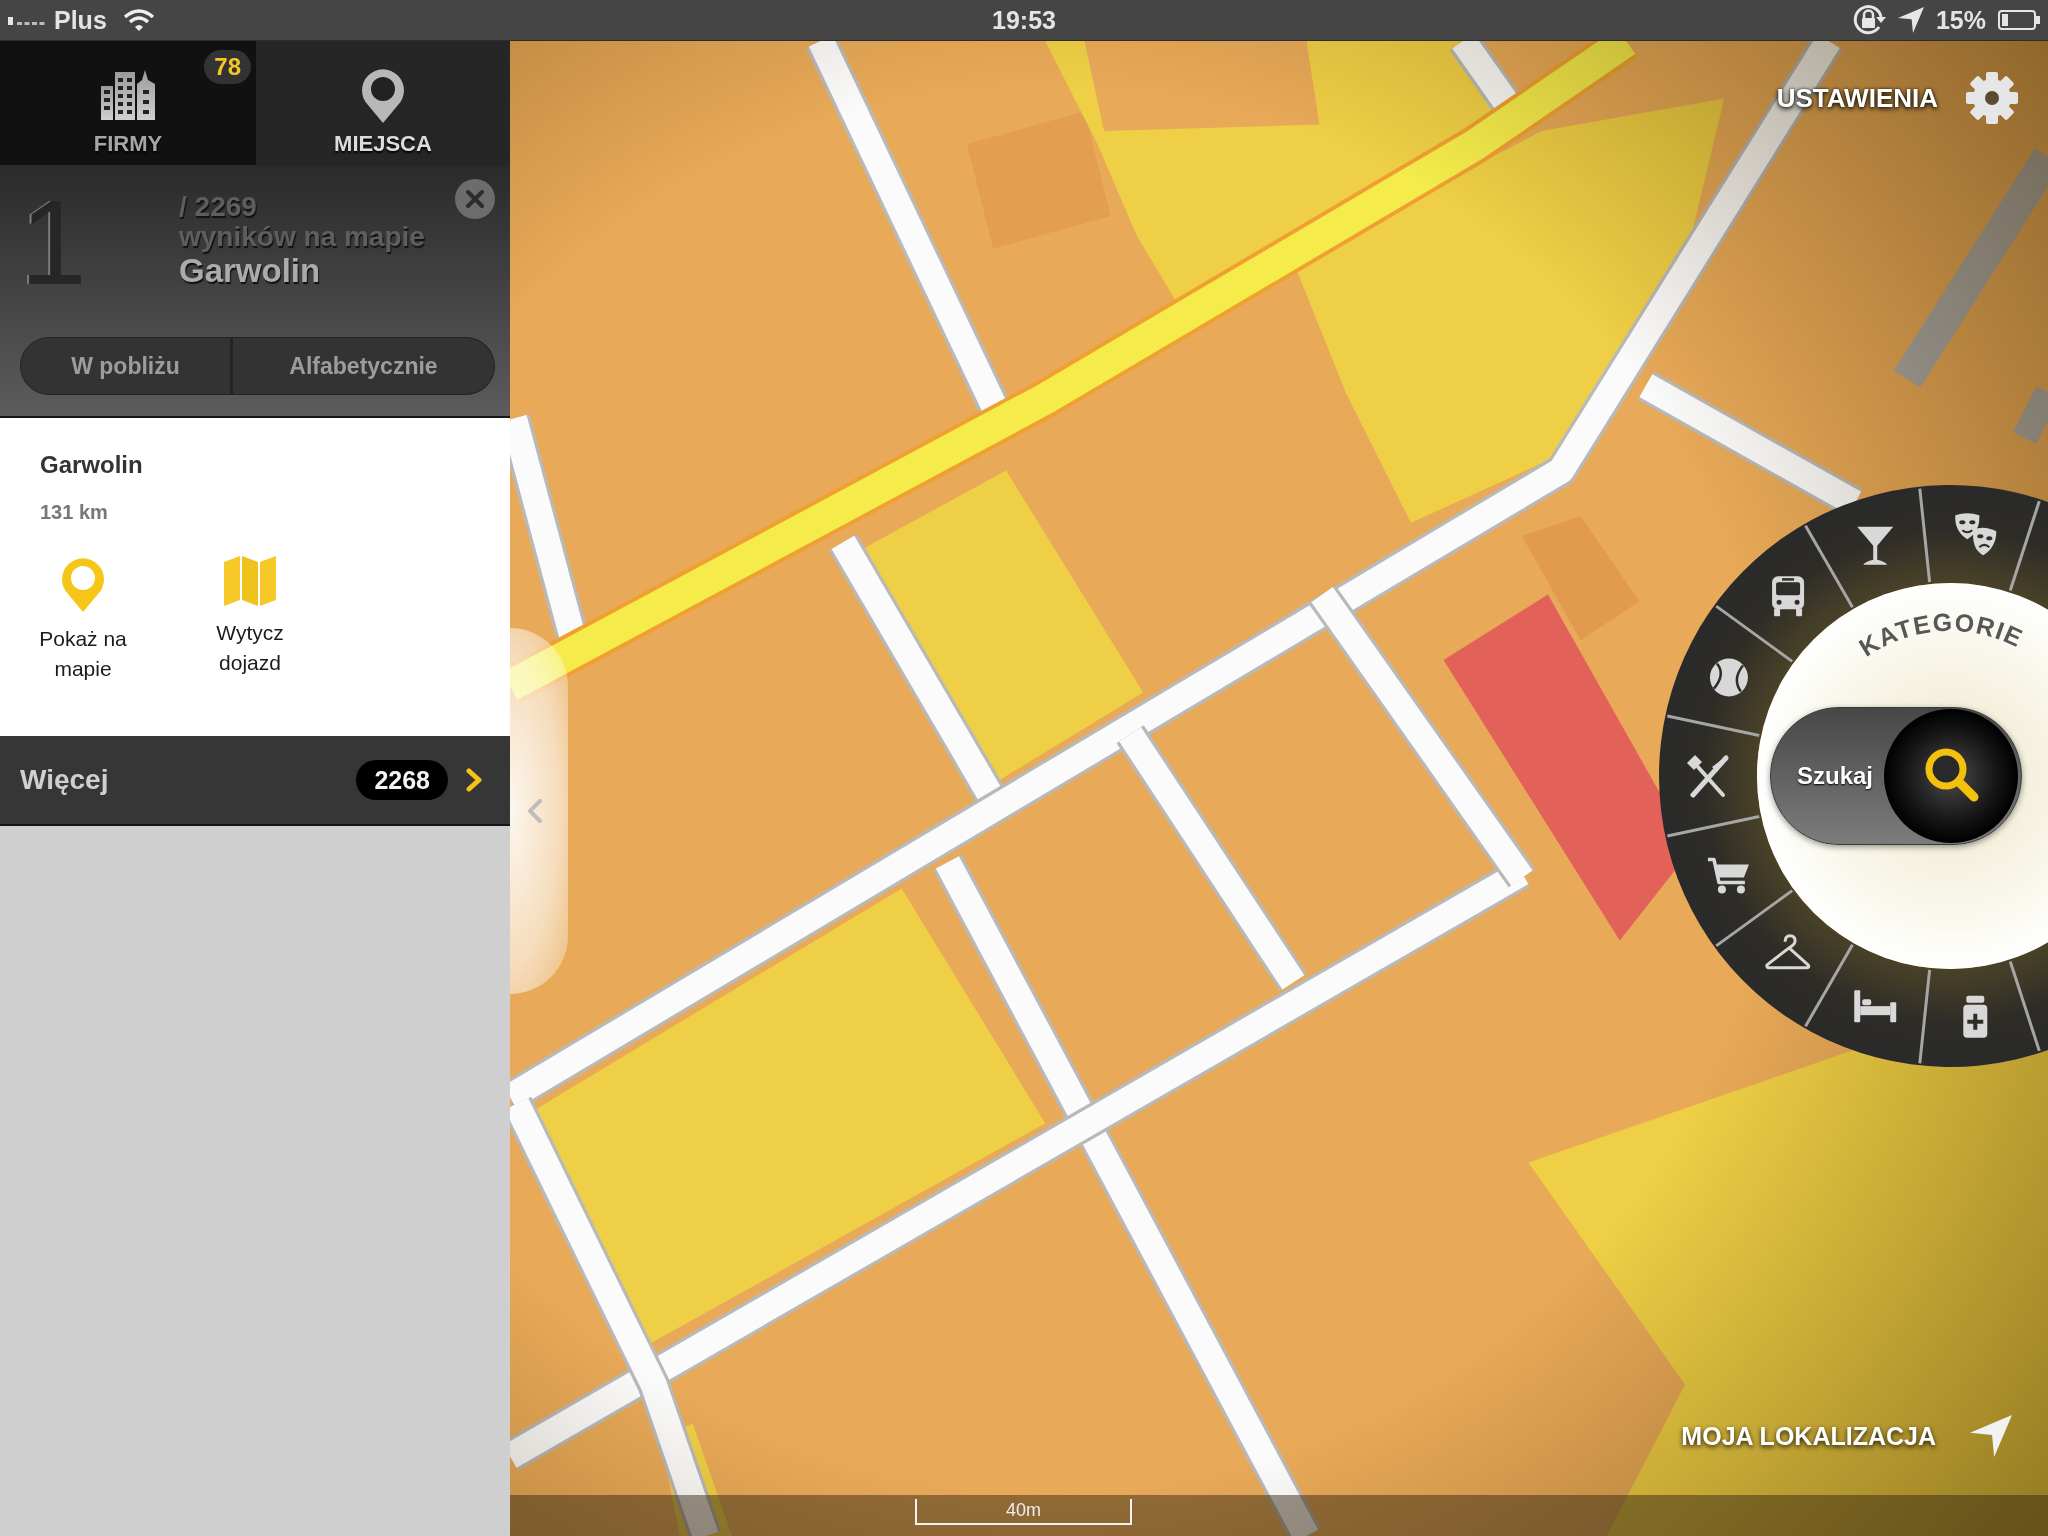 The image size is (2048, 1536). I want to click on count-badge: 78, so click(227, 67).